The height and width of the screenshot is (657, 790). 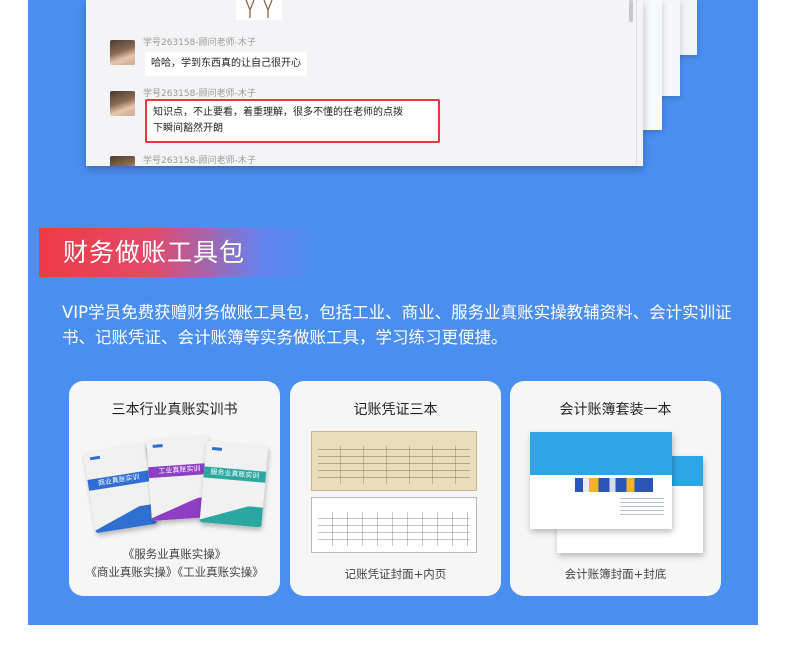 What do you see at coordinates (188, 128) in the screenshot?
I see `message-text-line: 下瞬间豁然开朗` at bounding box center [188, 128].